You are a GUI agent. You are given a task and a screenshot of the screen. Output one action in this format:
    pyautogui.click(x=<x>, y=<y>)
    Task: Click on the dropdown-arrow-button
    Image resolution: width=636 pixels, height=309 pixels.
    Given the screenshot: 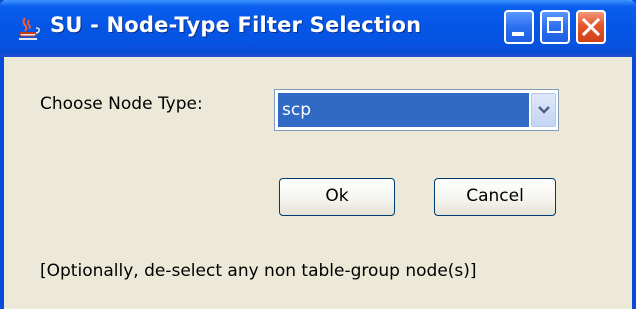 What is the action you would take?
    pyautogui.click(x=543, y=110)
    